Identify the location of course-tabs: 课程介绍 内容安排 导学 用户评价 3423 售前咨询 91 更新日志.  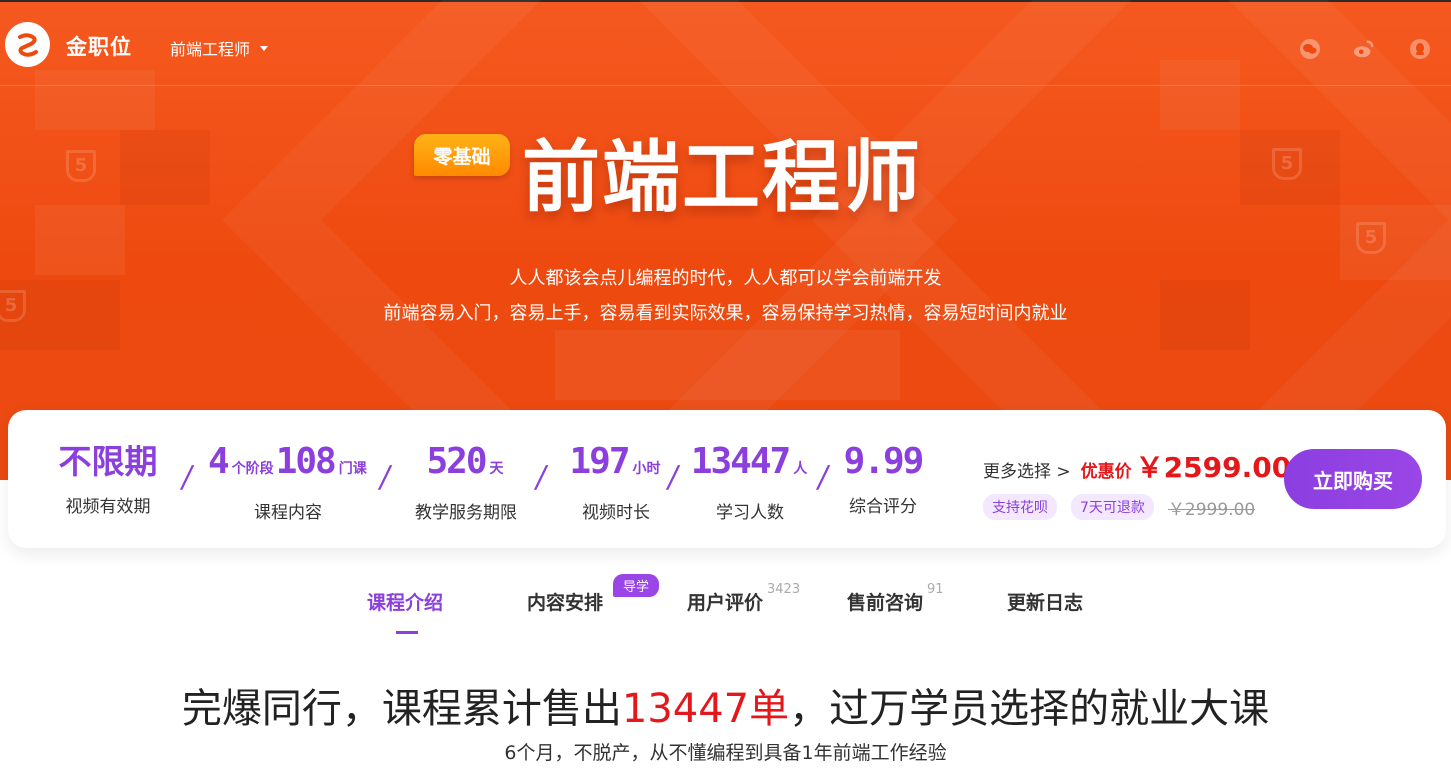
(725, 606).